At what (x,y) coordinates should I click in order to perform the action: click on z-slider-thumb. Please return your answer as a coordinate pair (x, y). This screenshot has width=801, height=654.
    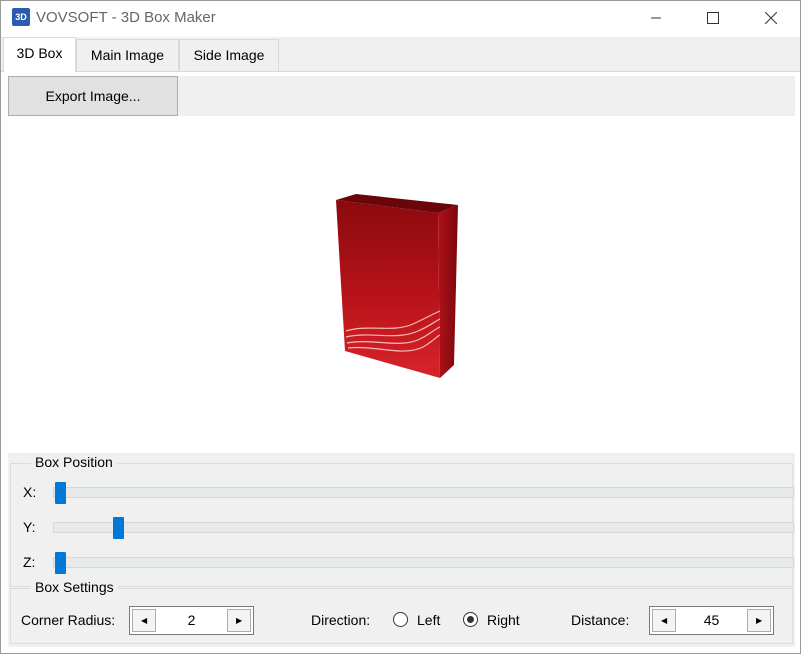
    Looking at the image, I should click on (60, 563).